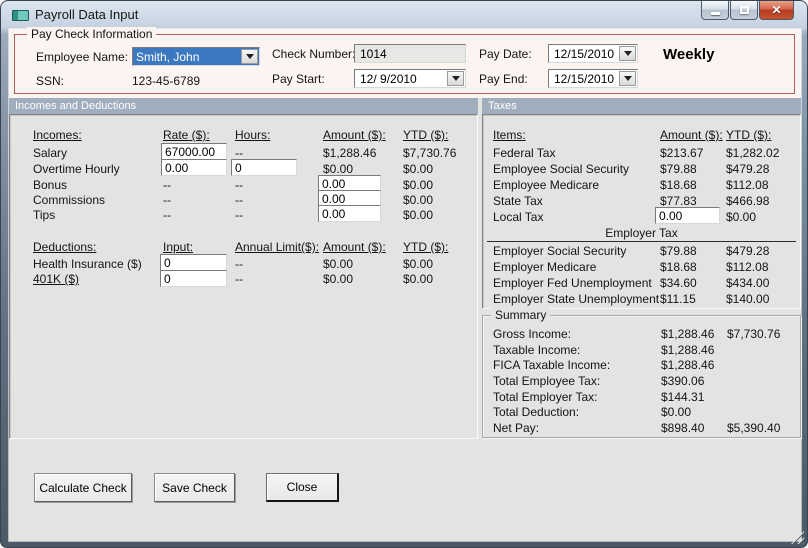 The image size is (808, 548). What do you see at coordinates (373, 54) in the screenshot?
I see `check-number-value: 1014` at bounding box center [373, 54].